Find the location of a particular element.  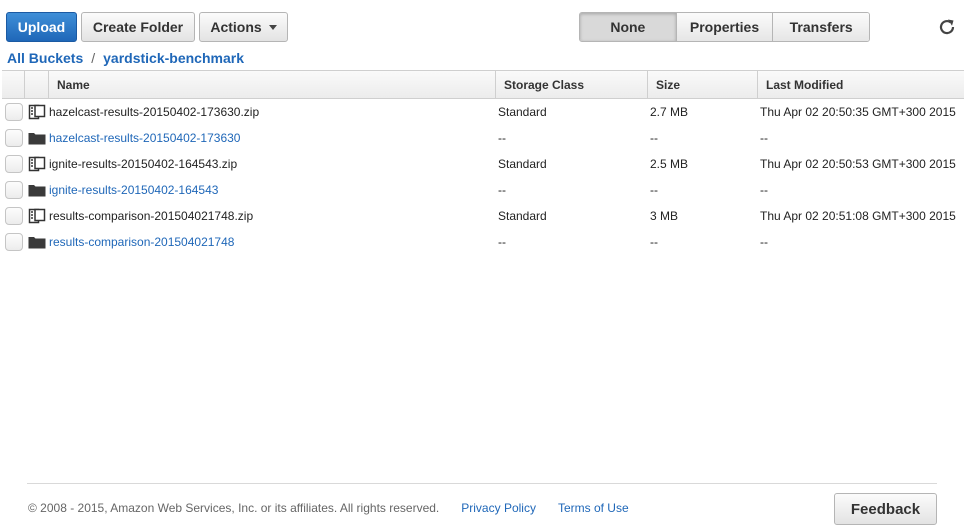

size-cell: 2.7 MB is located at coordinates (669, 112).